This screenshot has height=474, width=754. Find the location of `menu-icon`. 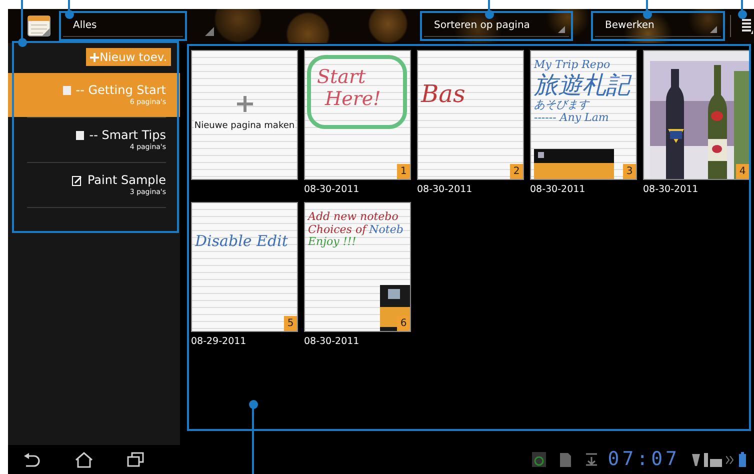

menu-icon is located at coordinates (747, 26).